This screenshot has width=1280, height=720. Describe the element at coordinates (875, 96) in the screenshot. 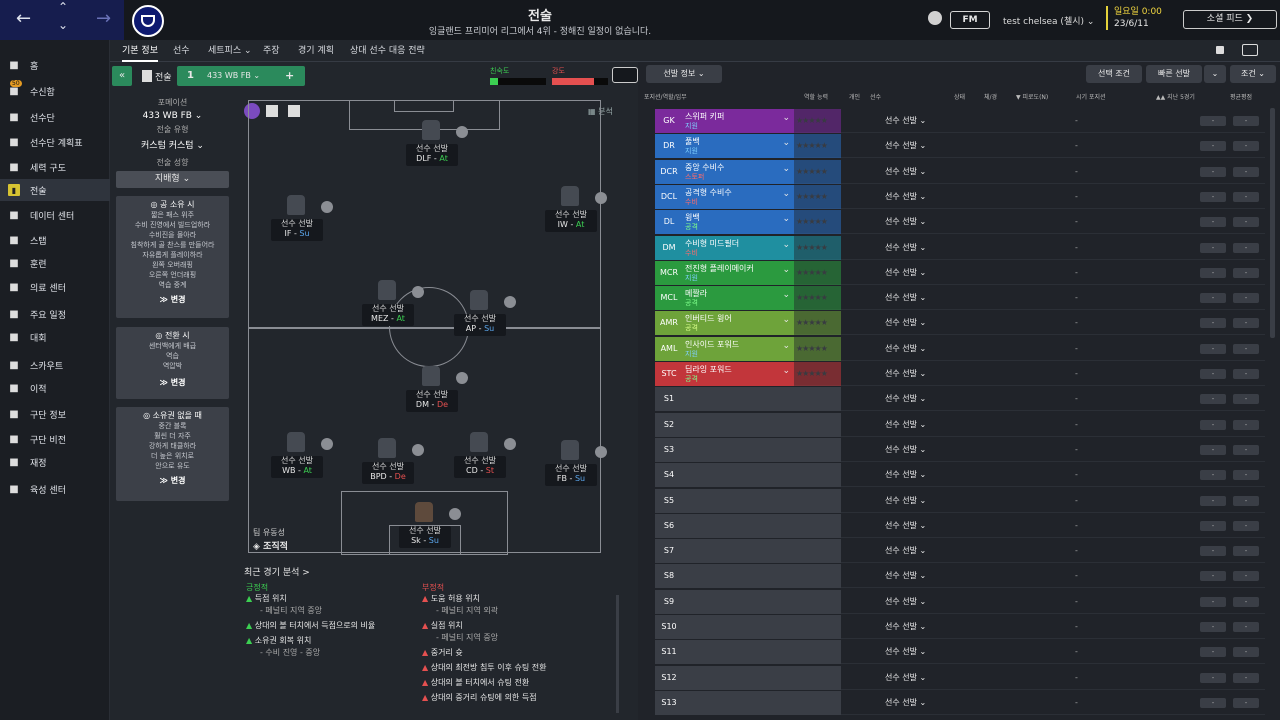

I see `column-header-4: 선수` at that location.